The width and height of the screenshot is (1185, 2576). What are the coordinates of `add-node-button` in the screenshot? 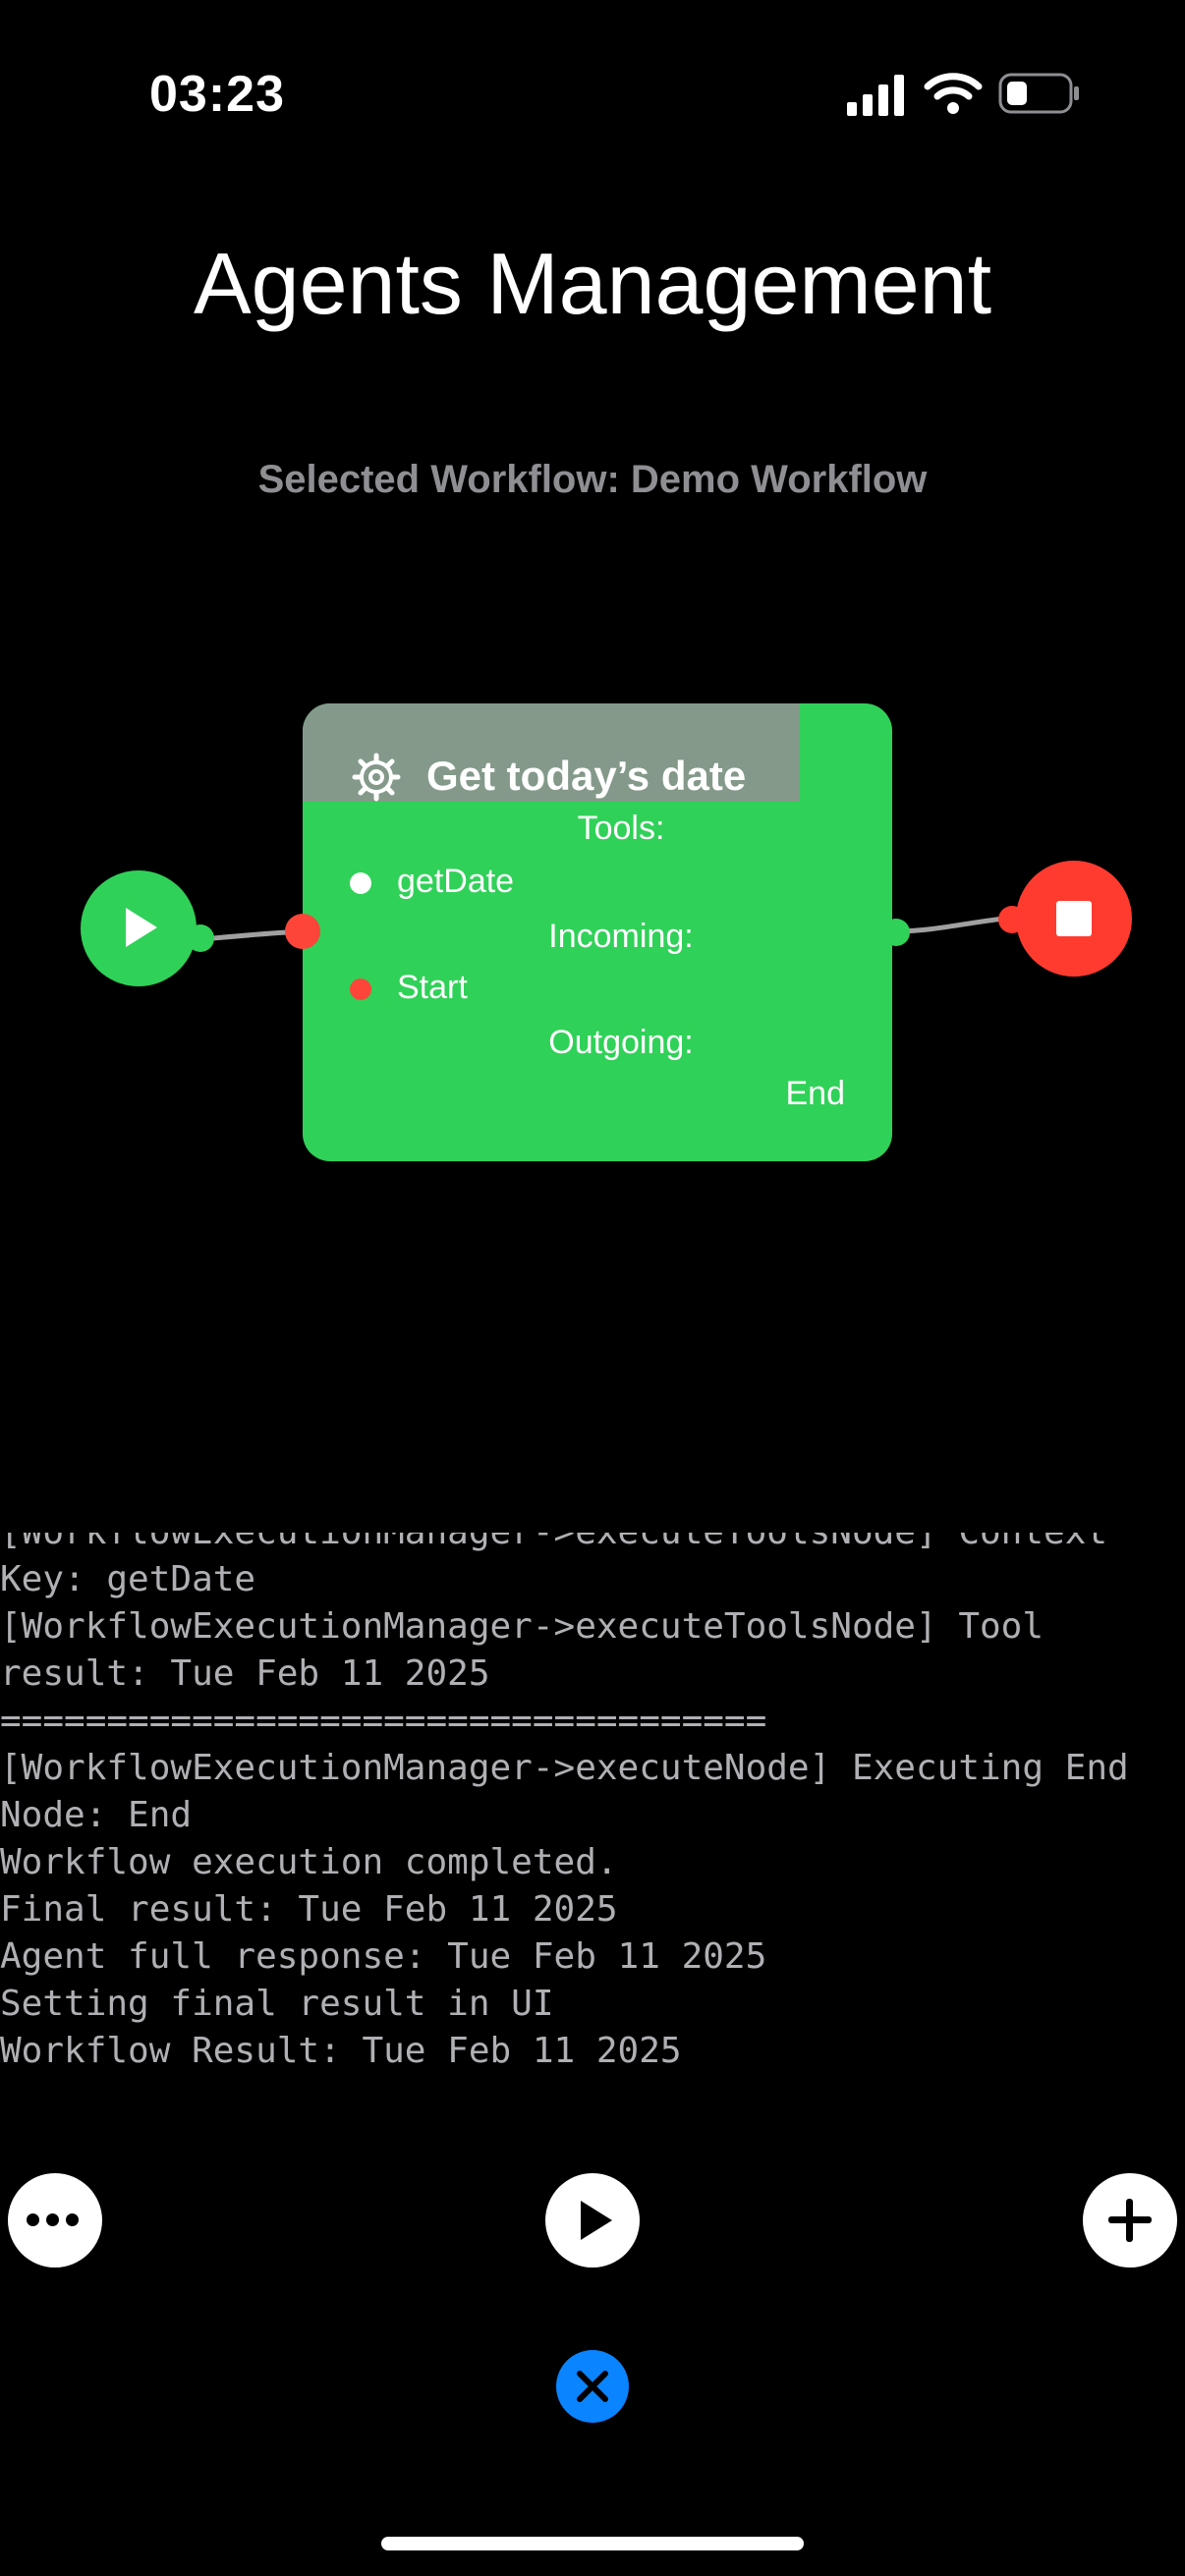 It's located at (1130, 2220).